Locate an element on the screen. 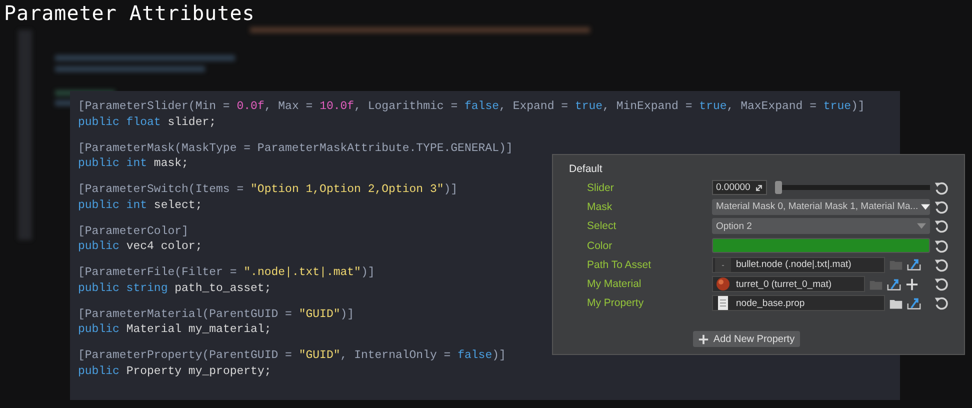 The image size is (972, 408). code-line: public vec4 color; is located at coordinates (140, 246).